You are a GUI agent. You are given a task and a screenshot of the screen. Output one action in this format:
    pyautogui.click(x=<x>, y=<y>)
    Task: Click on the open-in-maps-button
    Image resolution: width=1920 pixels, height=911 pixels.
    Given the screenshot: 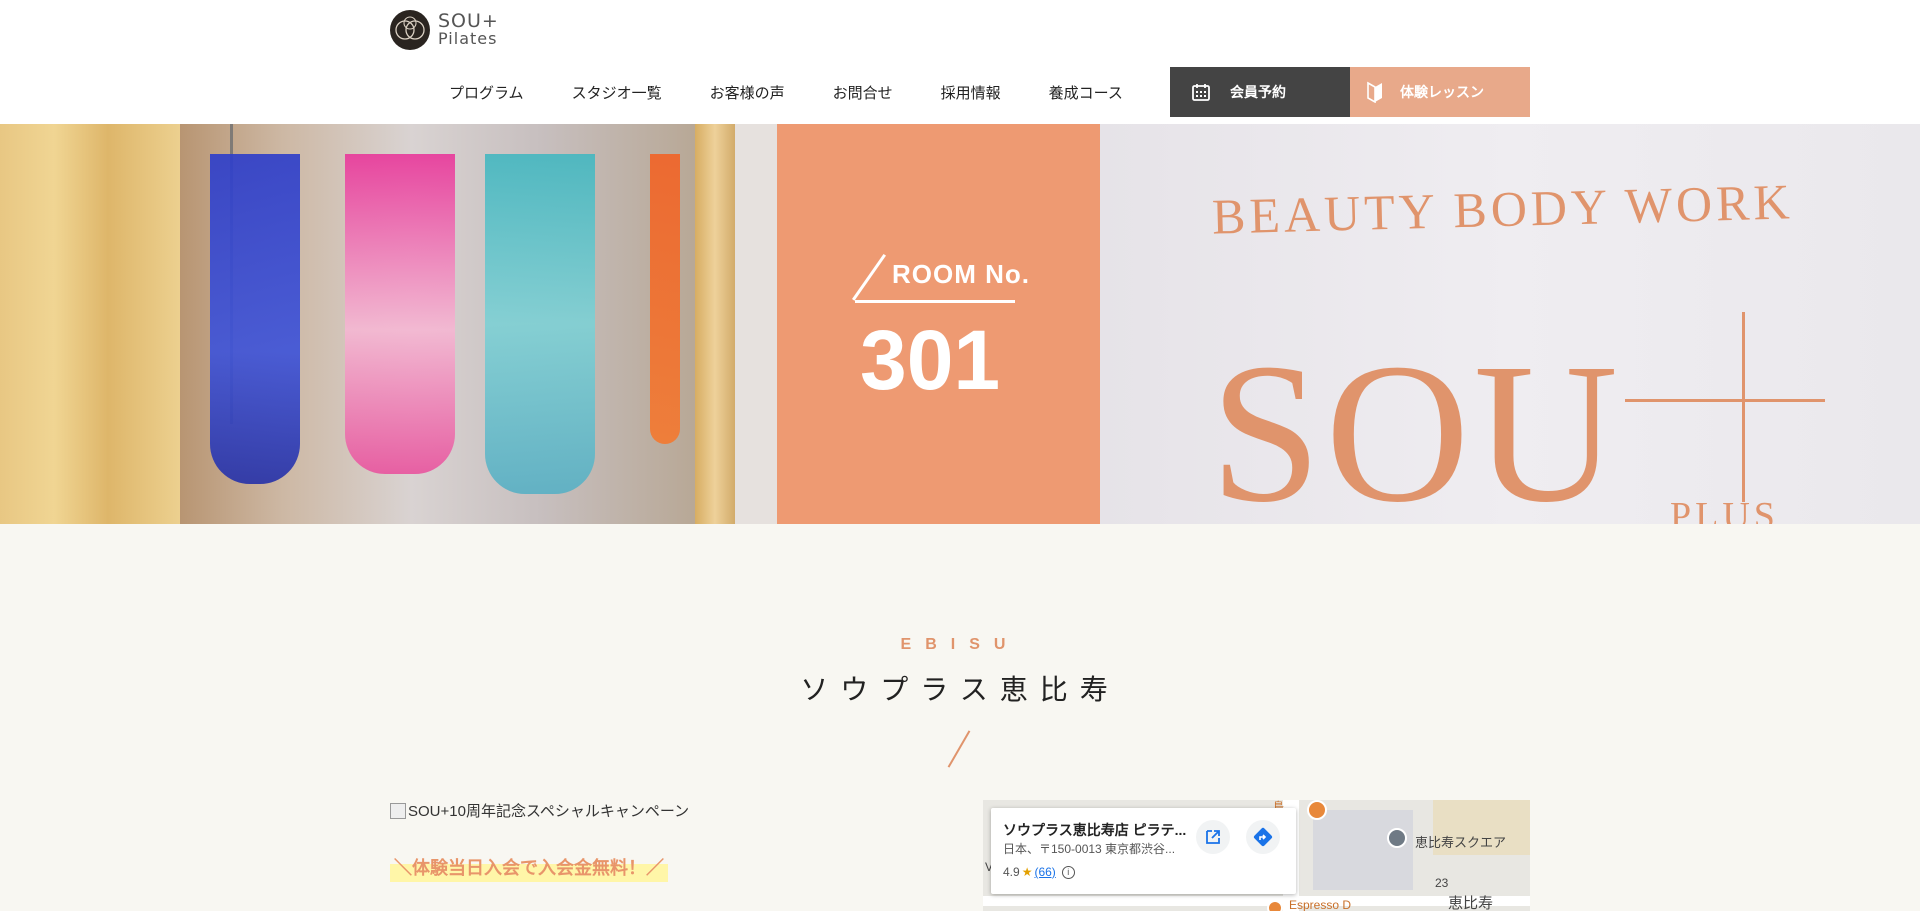 What is the action you would take?
    pyautogui.click(x=1213, y=837)
    